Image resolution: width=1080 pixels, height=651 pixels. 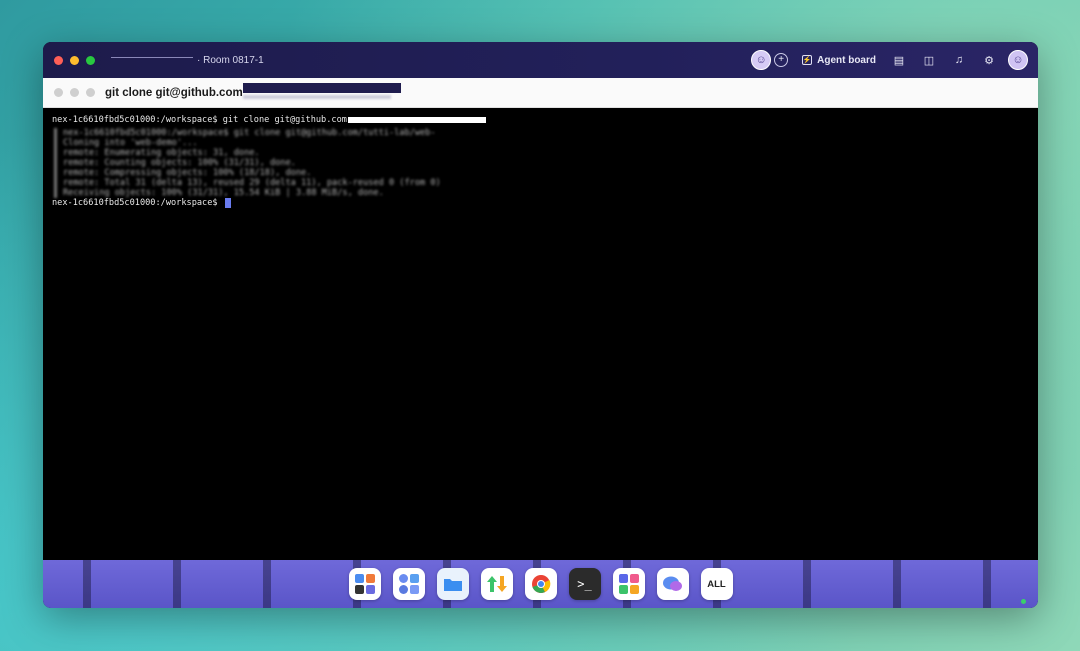 What do you see at coordinates (227, 202) in the screenshot?
I see `terminal-cursor` at bounding box center [227, 202].